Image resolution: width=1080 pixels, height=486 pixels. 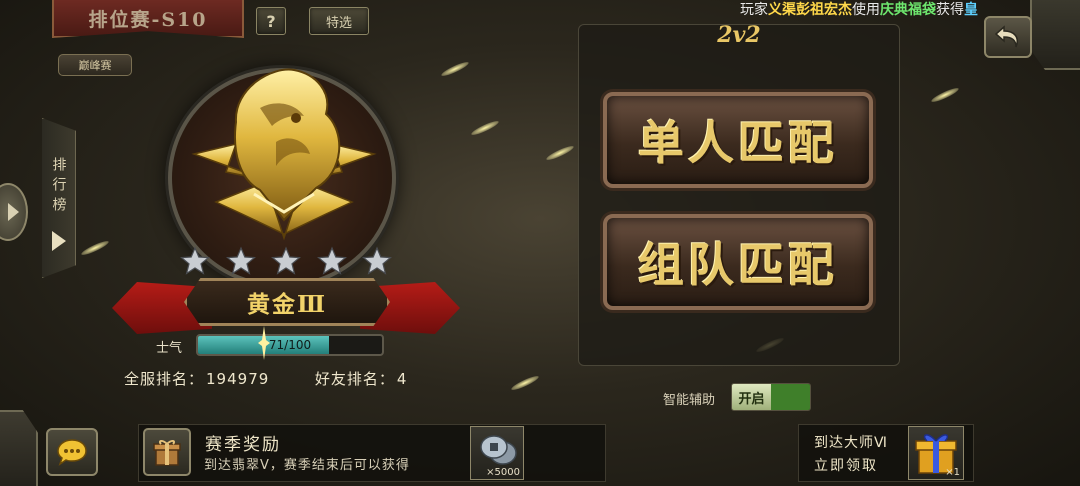 I want to click on morale-label: 士气, so click(x=169, y=348).